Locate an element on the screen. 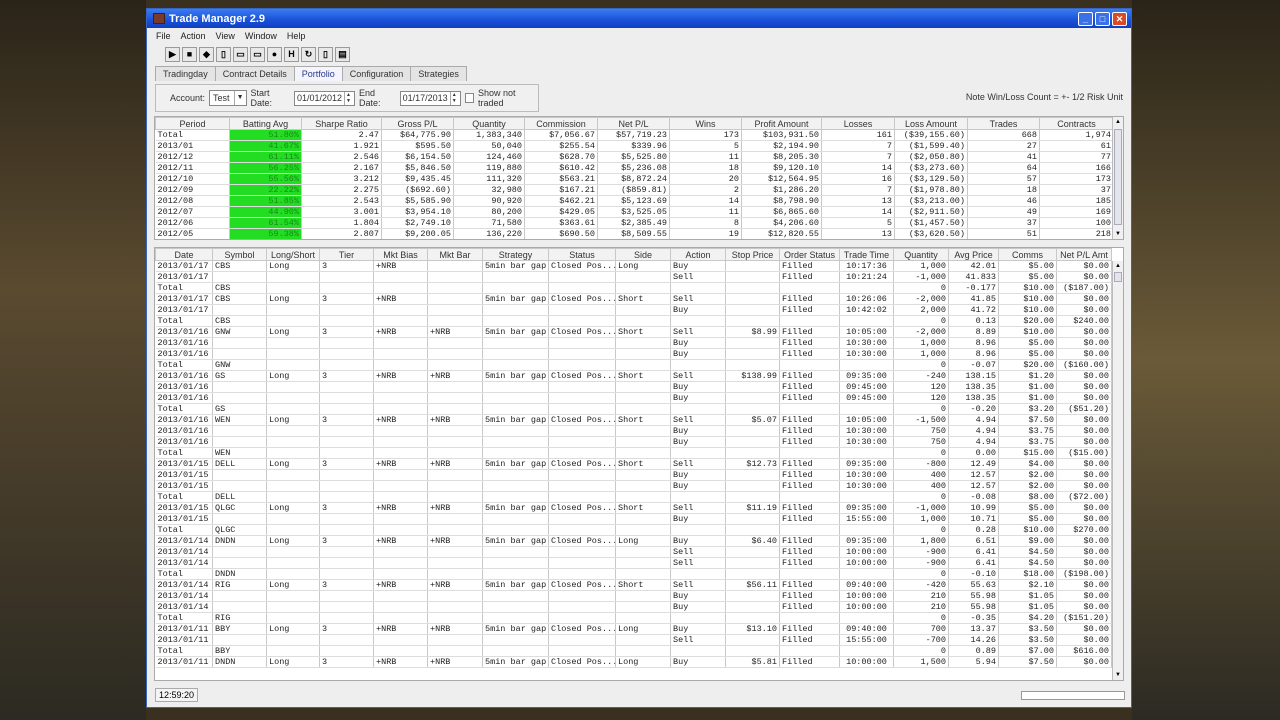  column-header: Symbol is located at coordinates (239, 254).